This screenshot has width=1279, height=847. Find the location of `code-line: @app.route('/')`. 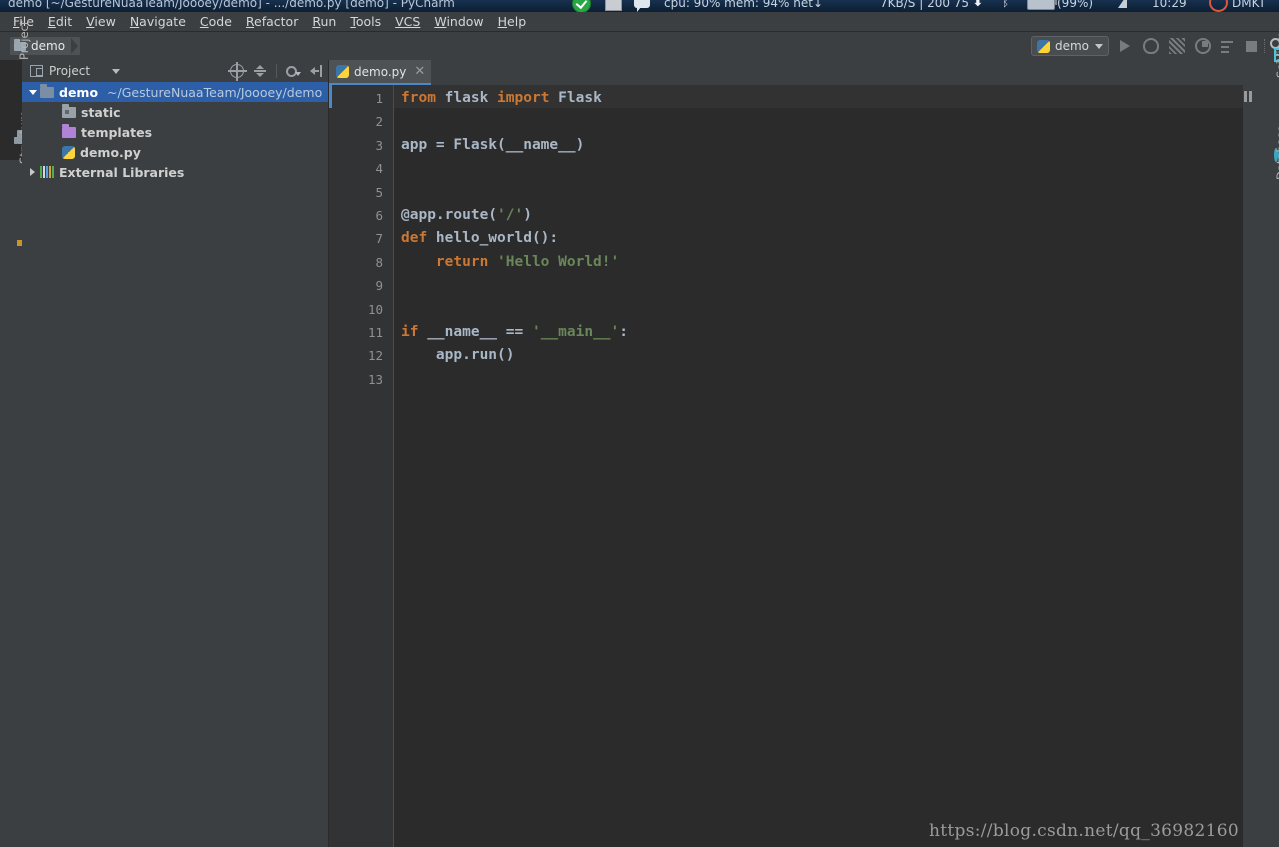

code-line: @app.route('/') is located at coordinates (466, 215).